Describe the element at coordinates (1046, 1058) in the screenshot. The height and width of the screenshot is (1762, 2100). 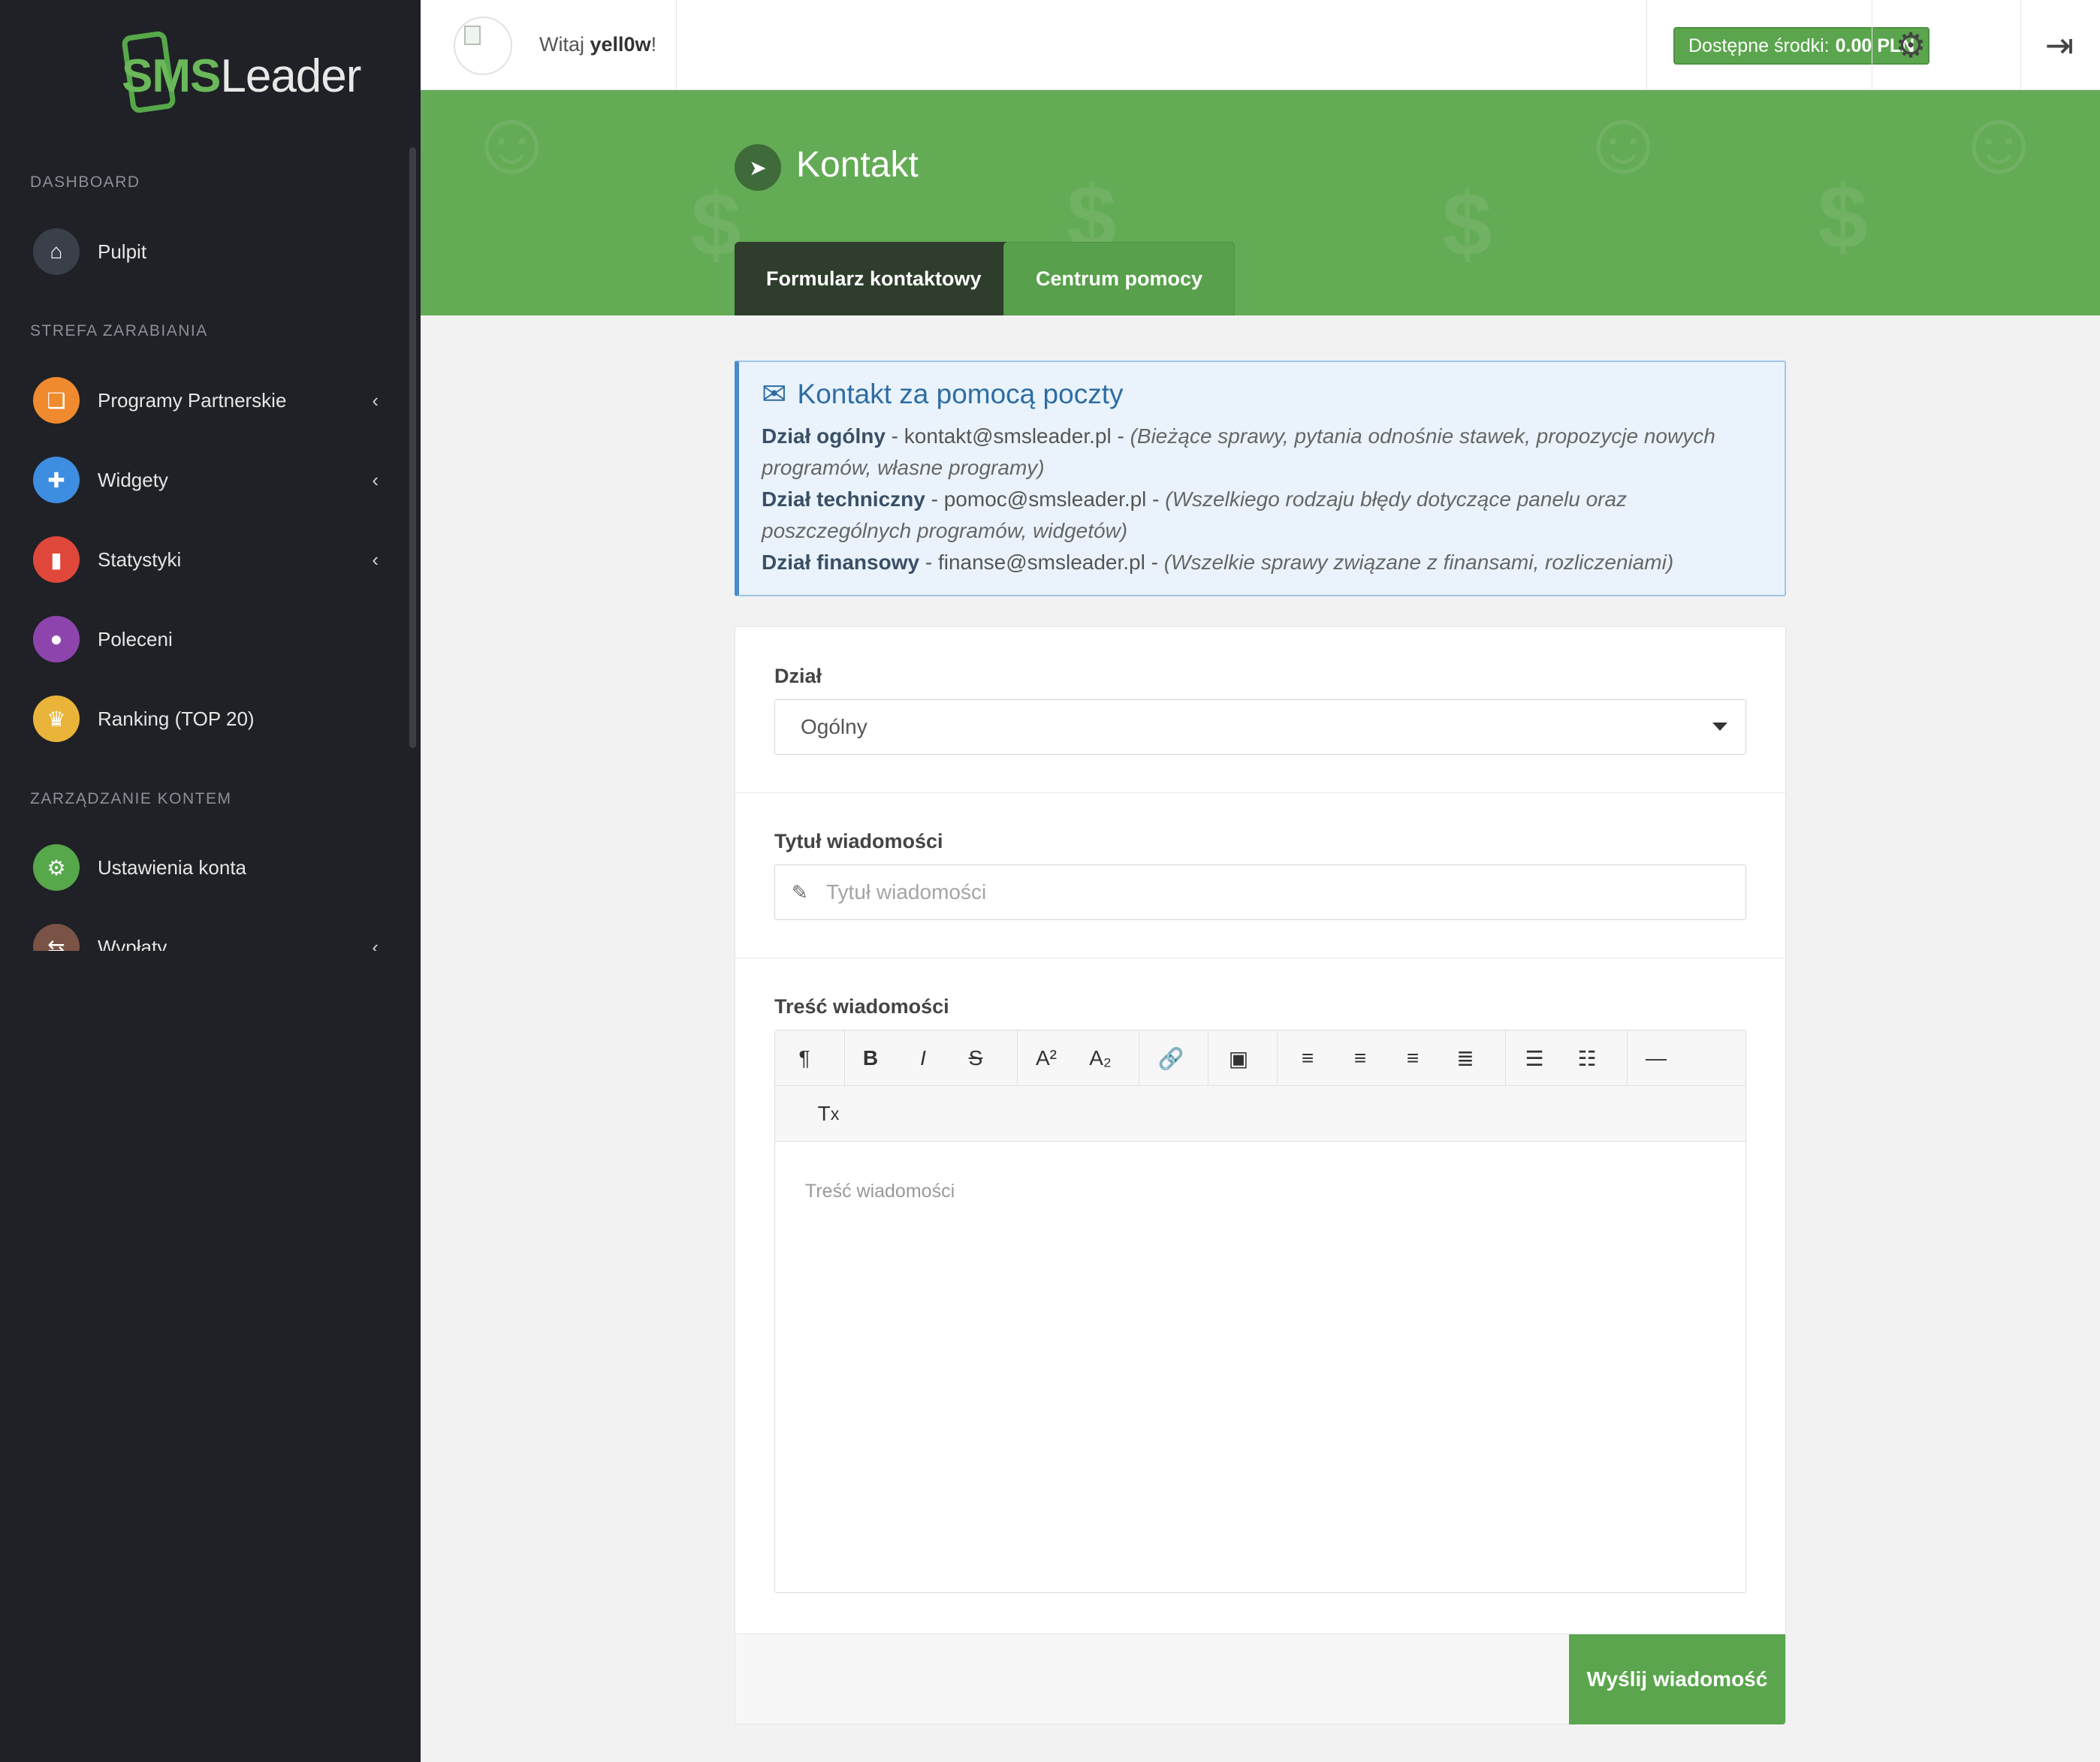
I see `superscript-icon: A²` at that location.